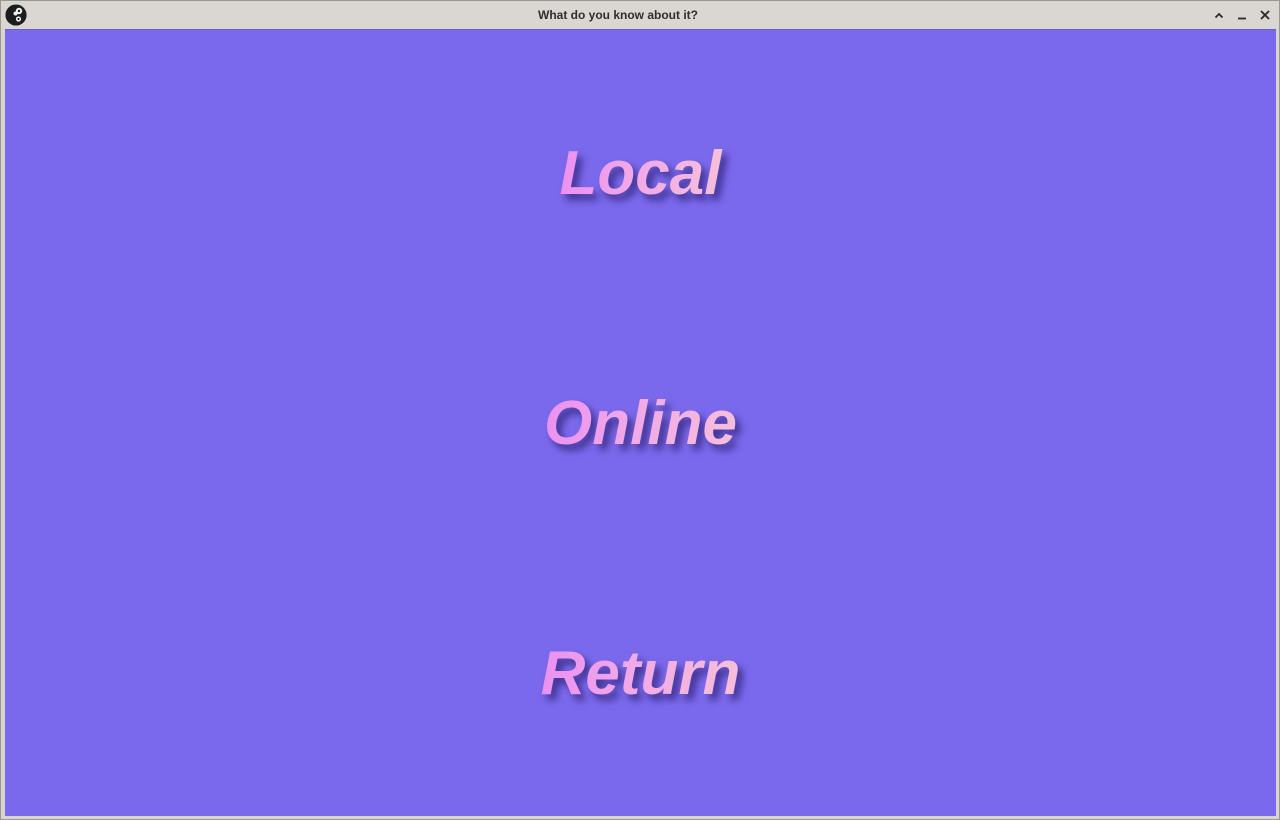  I want to click on online-label: Online, so click(640, 424).